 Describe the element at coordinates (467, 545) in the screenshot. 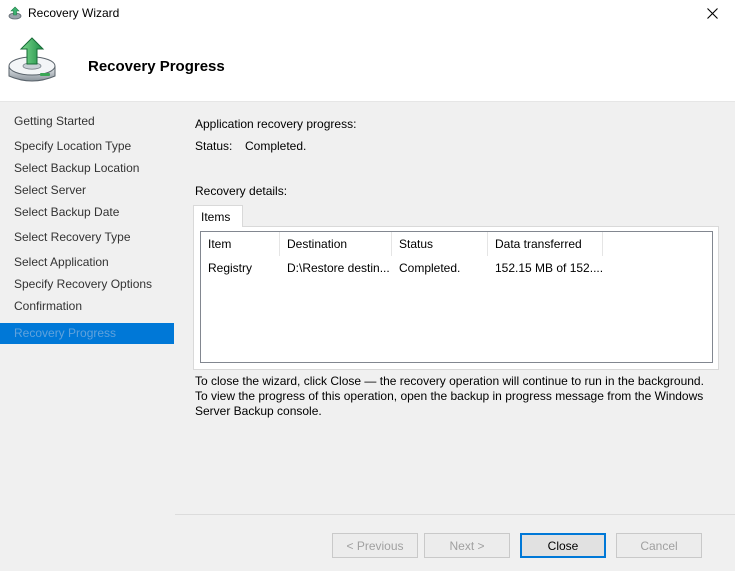

I see `next-button: Next >` at that location.